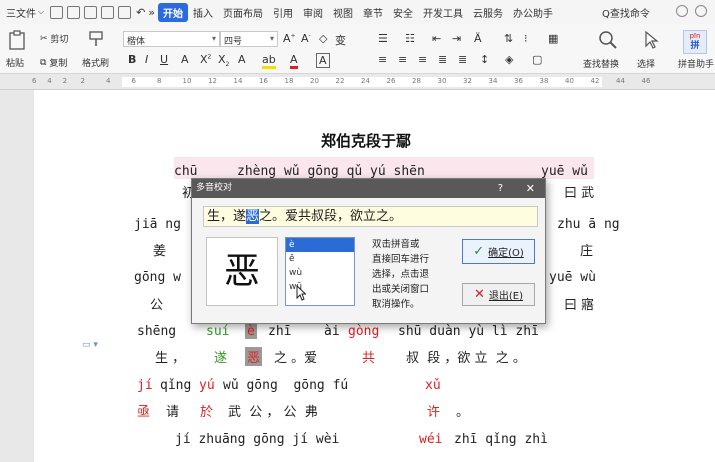 The image size is (715, 462). What do you see at coordinates (306, 38) in the screenshot?
I see `shrink-font-icon: A-` at bounding box center [306, 38].